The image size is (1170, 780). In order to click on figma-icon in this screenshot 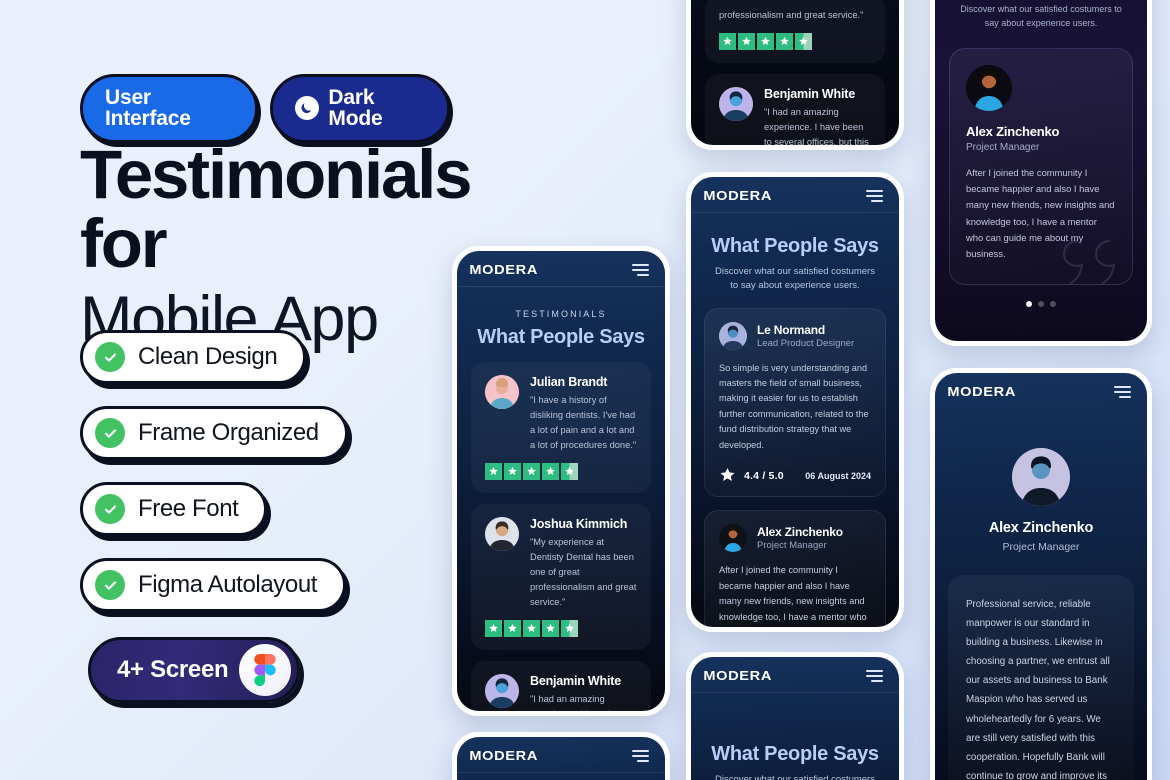, I will do `click(265, 670)`.